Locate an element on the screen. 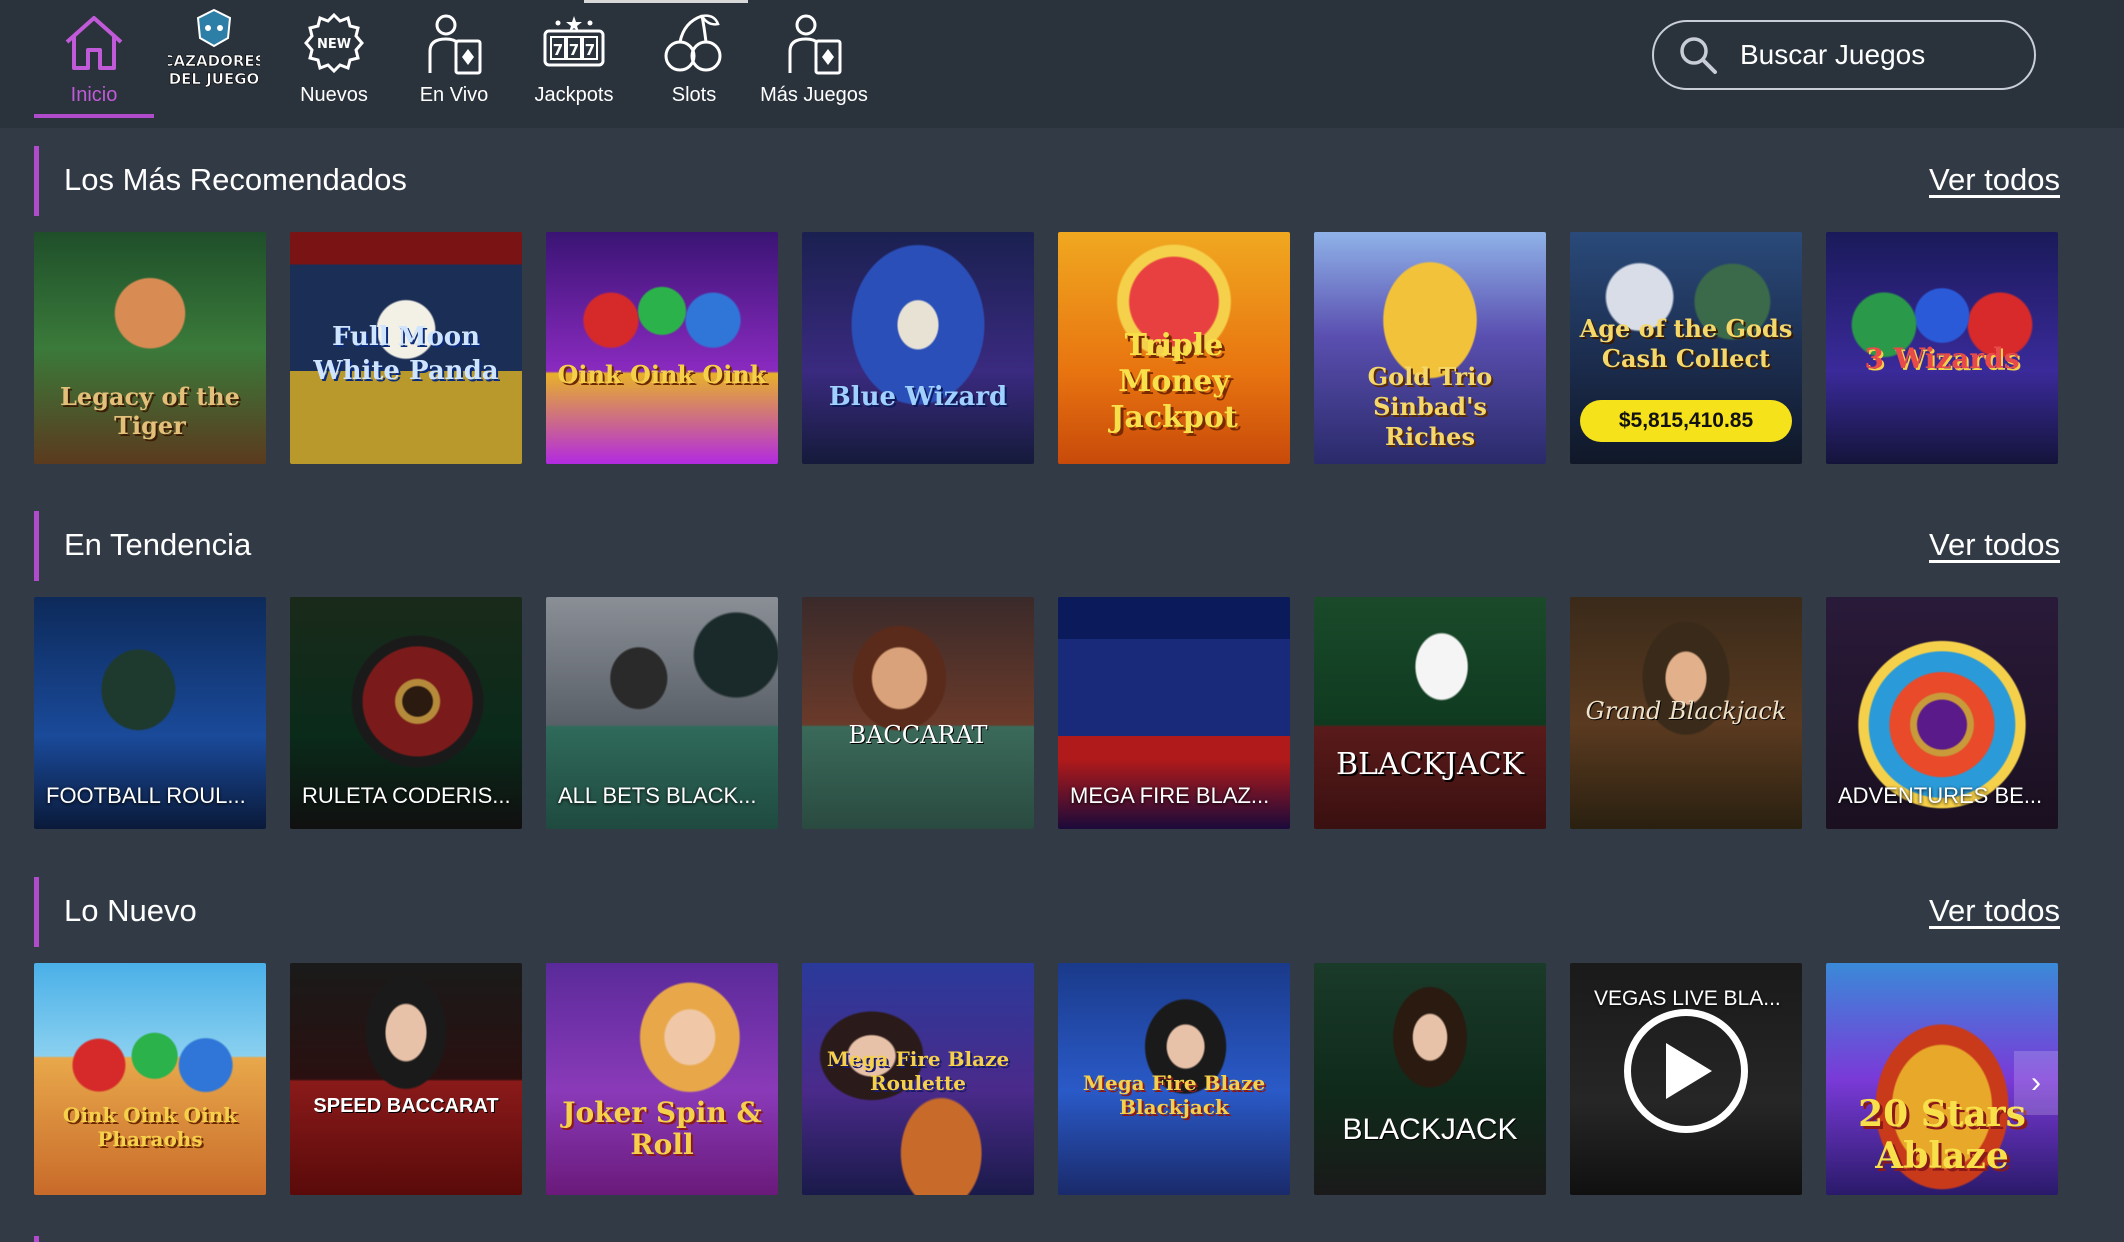  game-tile-mega-fire-blaze-roulette: Mega Fire Blaze Roulette is located at coordinates (918, 1079).